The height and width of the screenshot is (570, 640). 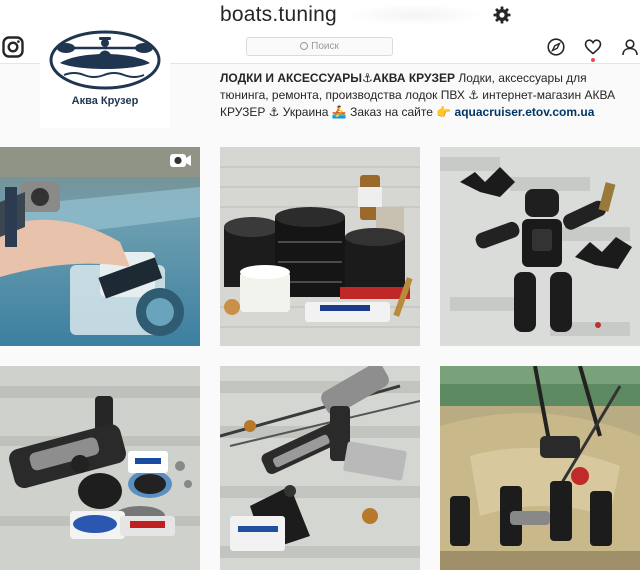 I want to click on gear-icon, so click(x=502, y=15).